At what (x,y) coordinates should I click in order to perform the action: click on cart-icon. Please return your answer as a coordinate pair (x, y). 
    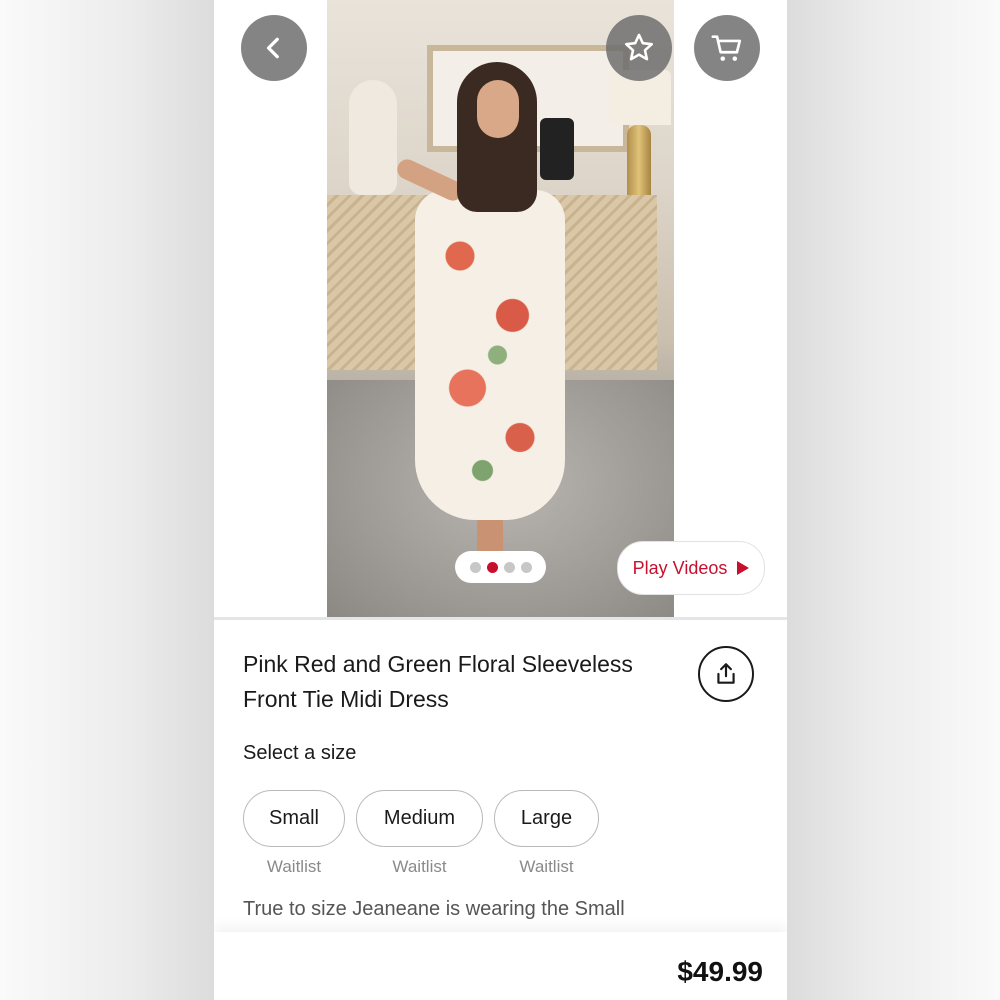
    Looking at the image, I should click on (726, 48).